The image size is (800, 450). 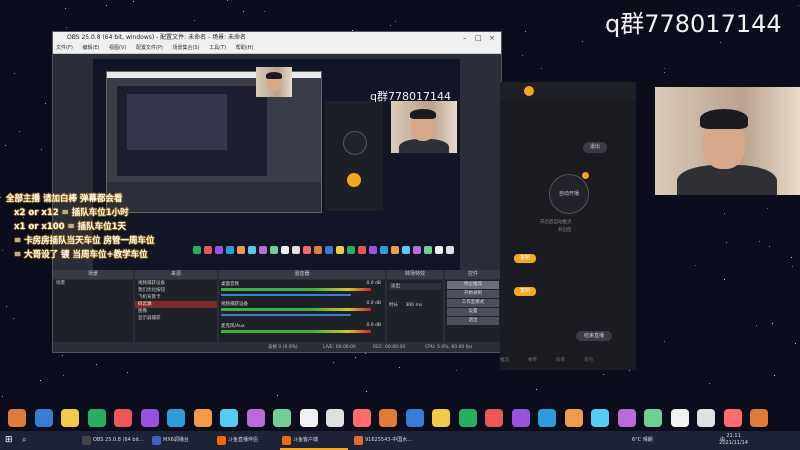 What do you see at coordinates (473, 303) in the screenshot?
I see `studio-mode-button: 工作室模式` at bounding box center [473, 303].